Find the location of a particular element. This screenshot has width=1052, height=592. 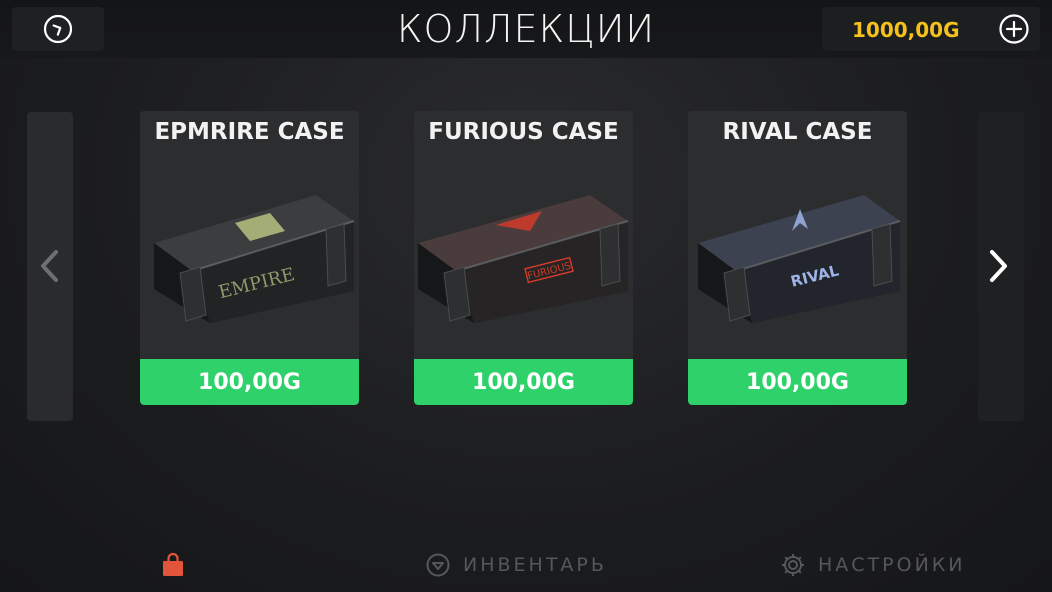

case-title: EPMRIRE CASE is located at coordinates (249, 132).